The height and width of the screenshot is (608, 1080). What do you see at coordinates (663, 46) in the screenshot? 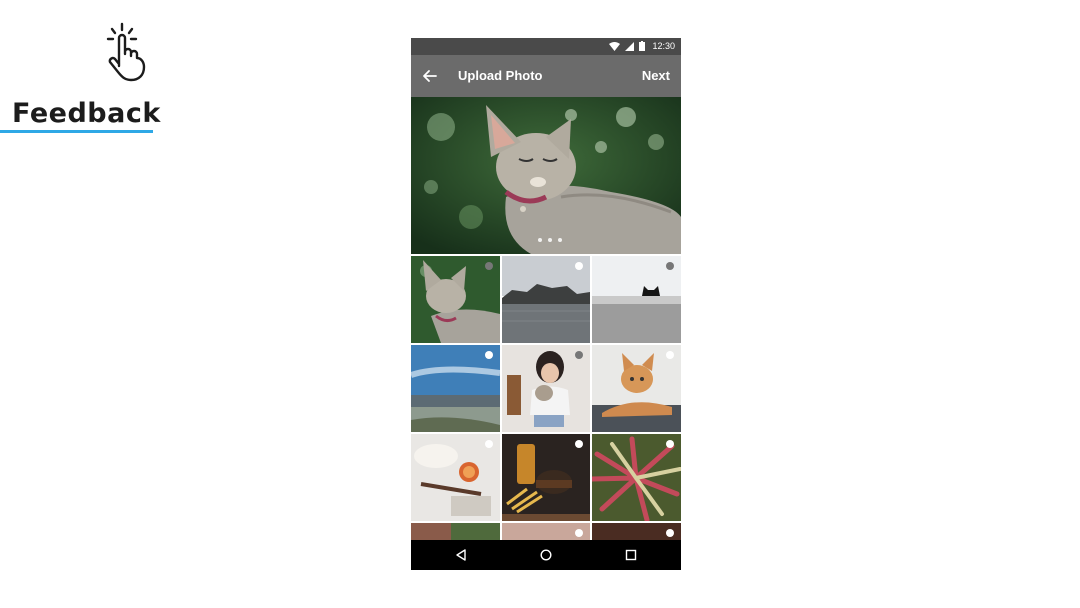
I see `status-time: 12:30` at bounding box center [663, 46].